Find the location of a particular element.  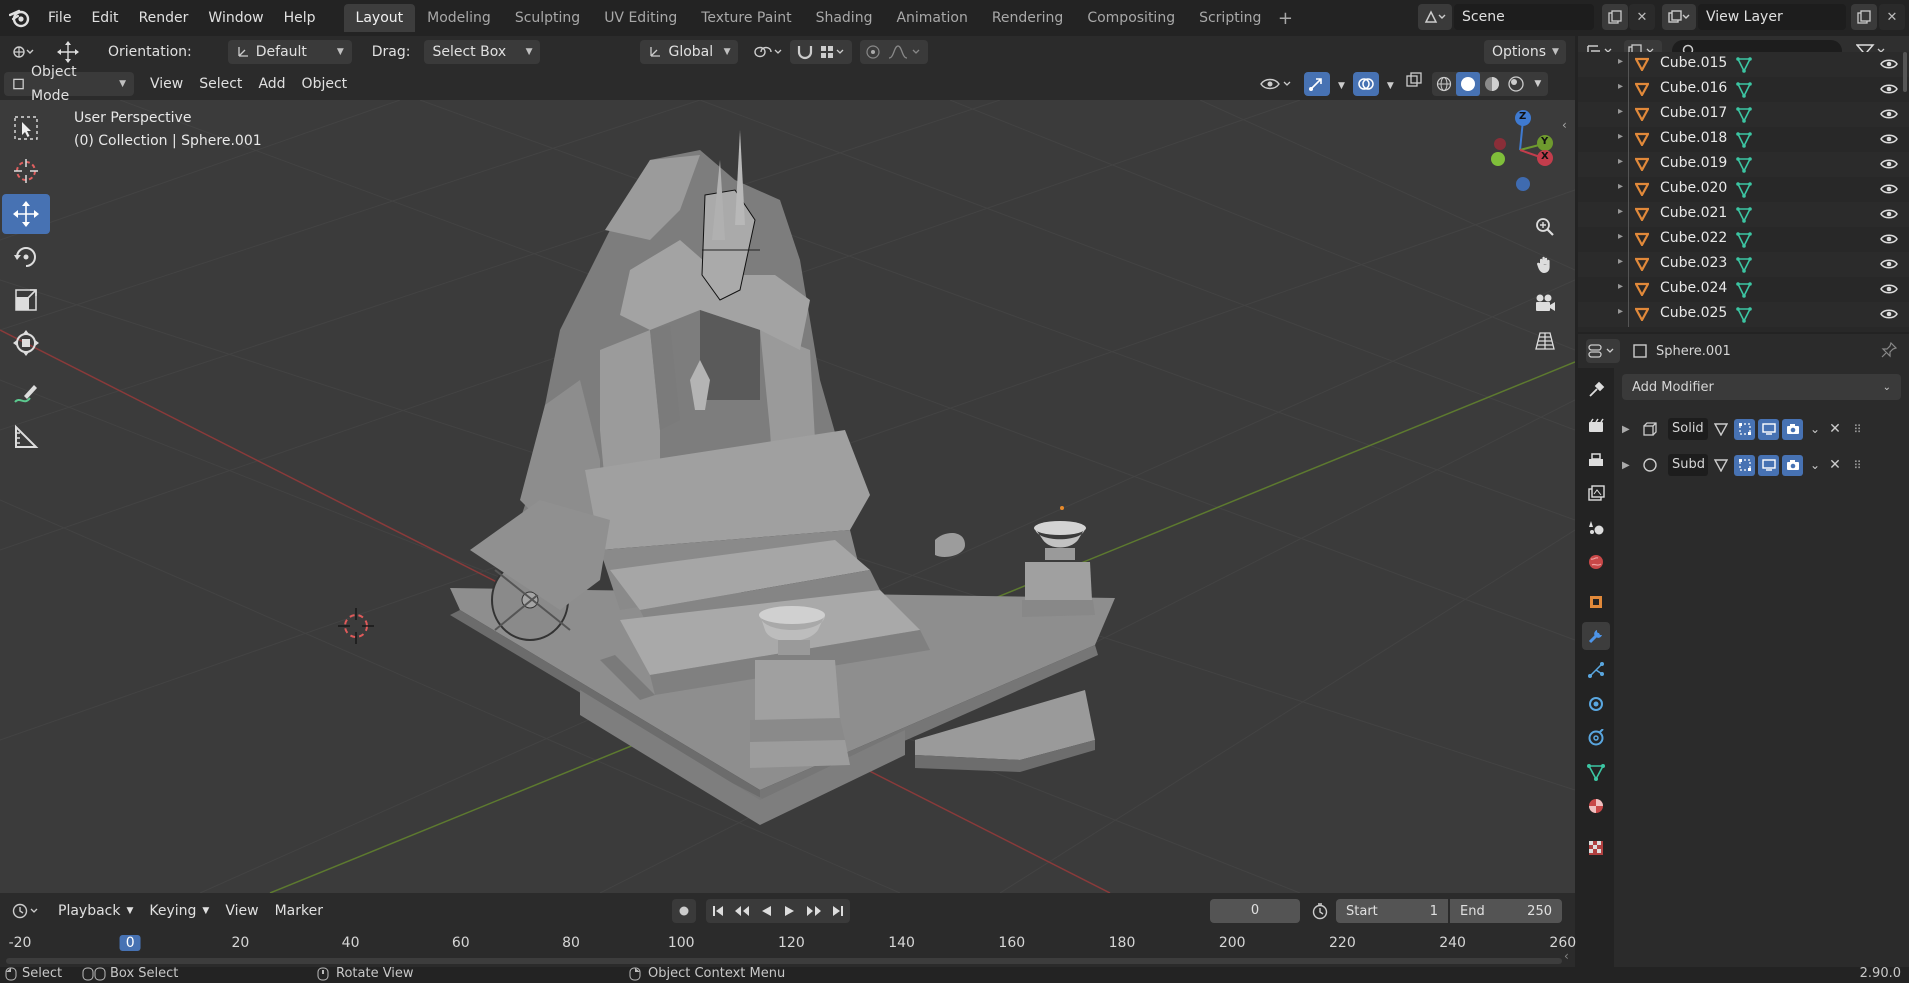

outliner-item: ▸ Cube.016 is located at coordinates (1743, 89).